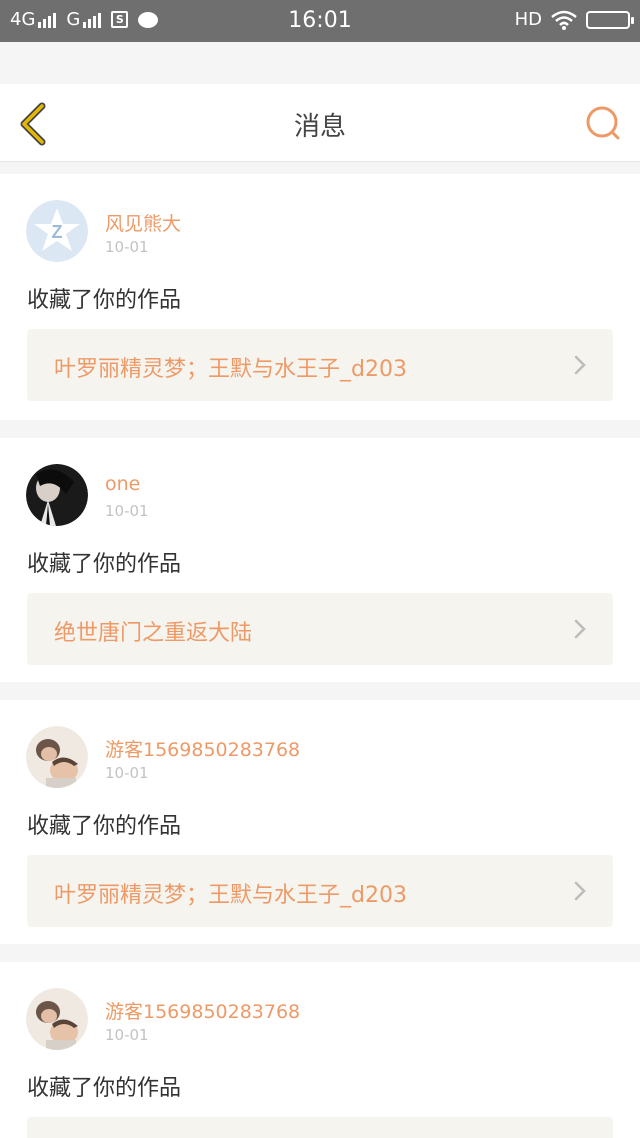 The width and height of the screenshot is (640, 1138). I want to click on svg-text: Z, so click(57, 232).